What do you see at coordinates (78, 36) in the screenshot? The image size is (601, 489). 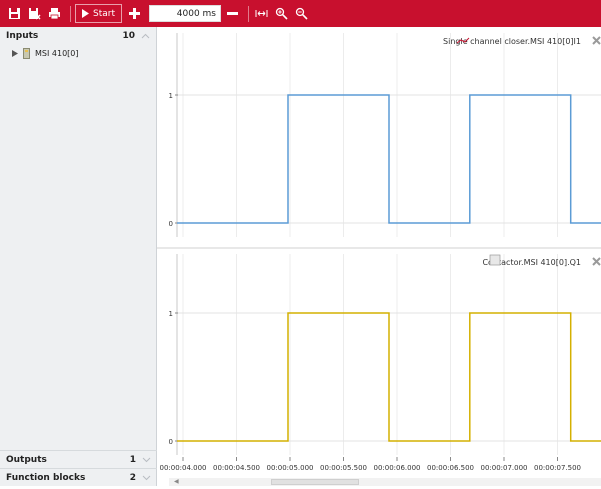 I see `inputs-header: Inputs 10` at bounding box center [78, 36].